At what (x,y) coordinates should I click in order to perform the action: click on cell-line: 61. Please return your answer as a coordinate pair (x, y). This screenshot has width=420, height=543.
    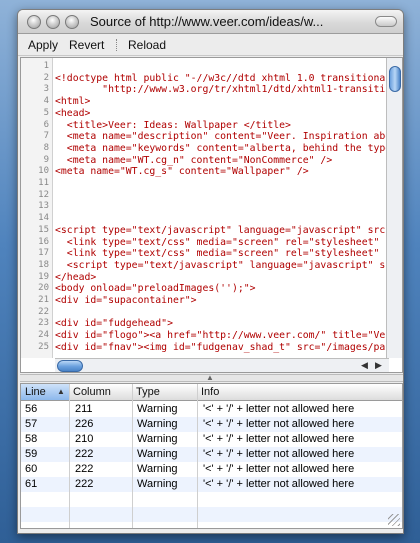
    Looking at the image, I should click on (31, 484).